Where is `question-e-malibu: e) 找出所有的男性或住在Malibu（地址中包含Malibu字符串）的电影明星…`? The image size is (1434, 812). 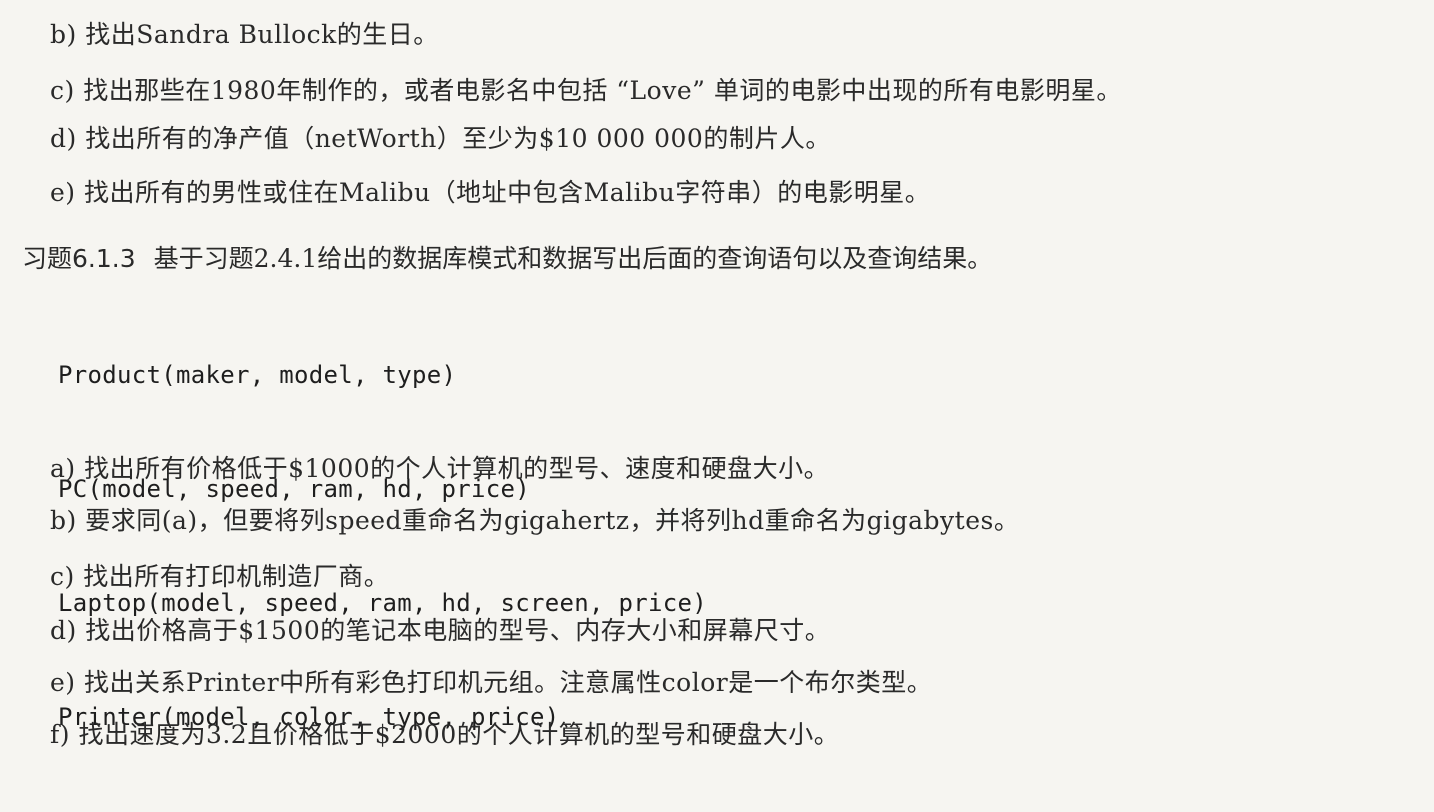
question-e-malibu: e) 找出所有的男性或住在Malibu（地址中包含Malibu字符串）的电影明星… is located at coordinates (490, 192).